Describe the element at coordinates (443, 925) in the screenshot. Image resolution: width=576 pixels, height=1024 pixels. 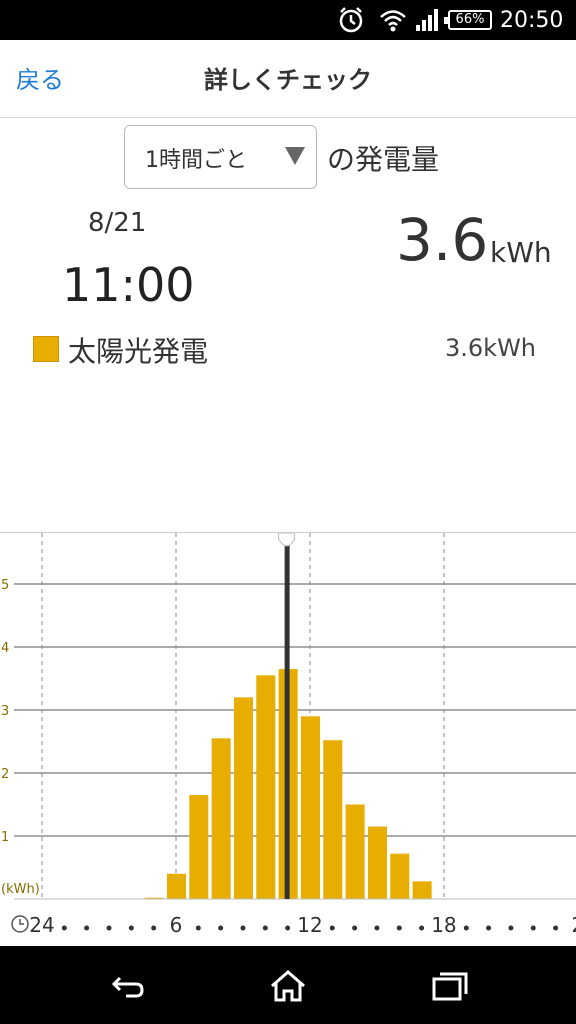
I see `x-tick-label: 18` at that location.